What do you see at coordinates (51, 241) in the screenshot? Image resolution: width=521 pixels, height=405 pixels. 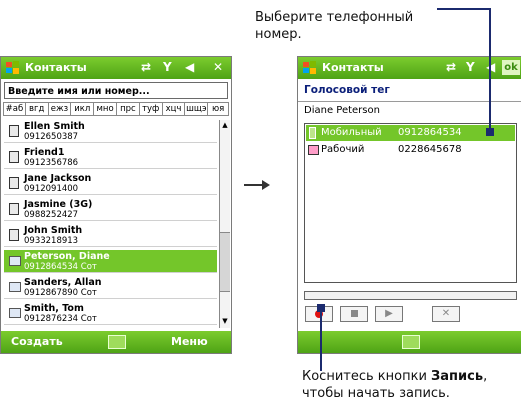 I see `contact-detail: 0933218913` at bounding box center [51, 241].